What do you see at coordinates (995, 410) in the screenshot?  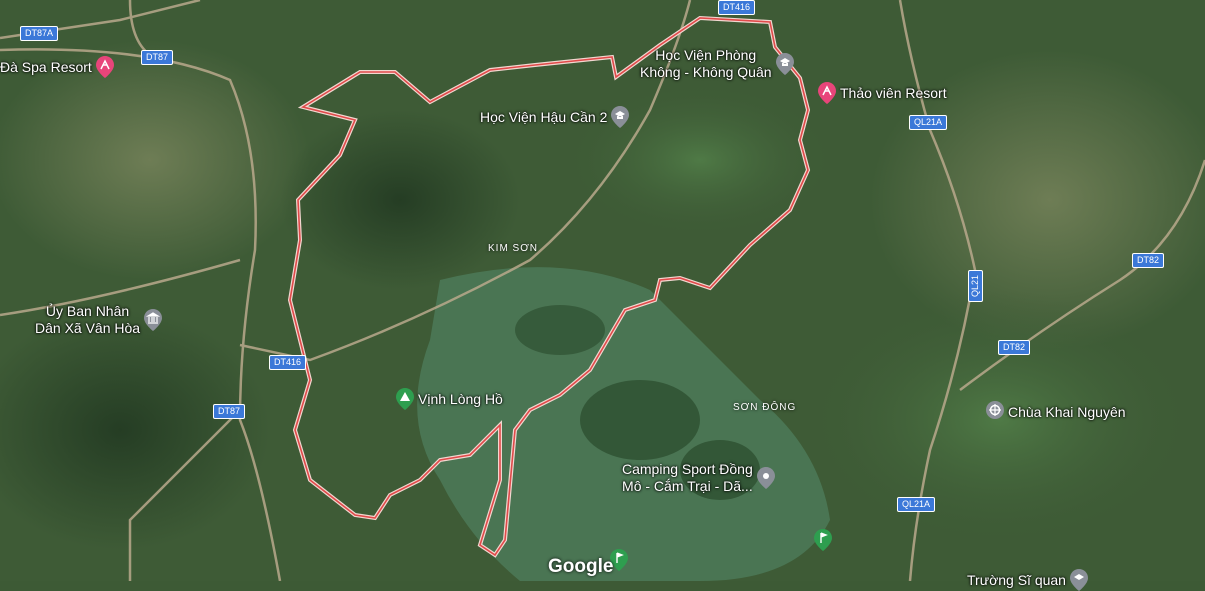 I see `temple-icon` at bounding box center [995, 410].